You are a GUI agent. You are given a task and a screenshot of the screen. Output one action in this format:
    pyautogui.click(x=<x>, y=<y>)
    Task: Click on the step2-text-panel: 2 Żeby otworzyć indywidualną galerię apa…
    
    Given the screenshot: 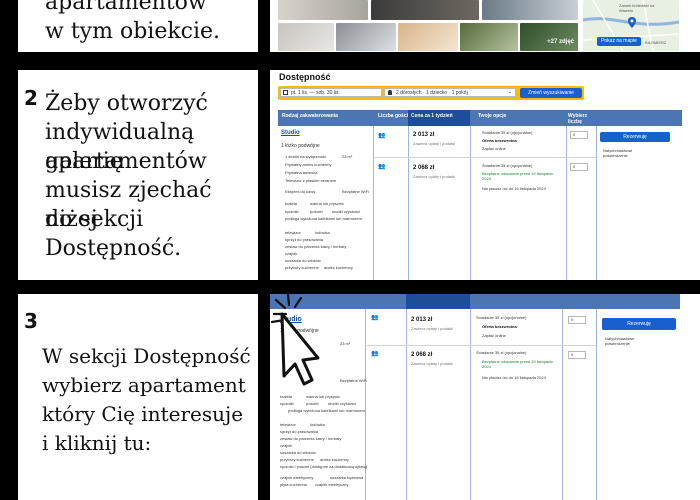 What is the action you would take?
    pyautogui.click(x=138, y=175)
    